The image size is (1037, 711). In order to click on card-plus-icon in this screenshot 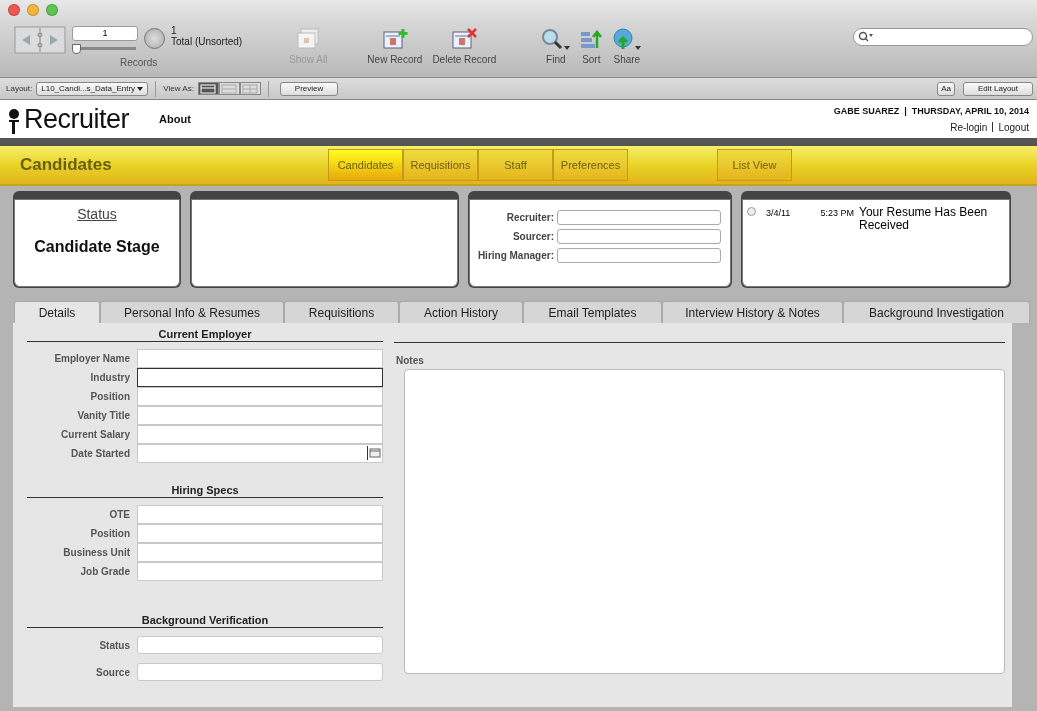, I will do `click(394, 39)`.